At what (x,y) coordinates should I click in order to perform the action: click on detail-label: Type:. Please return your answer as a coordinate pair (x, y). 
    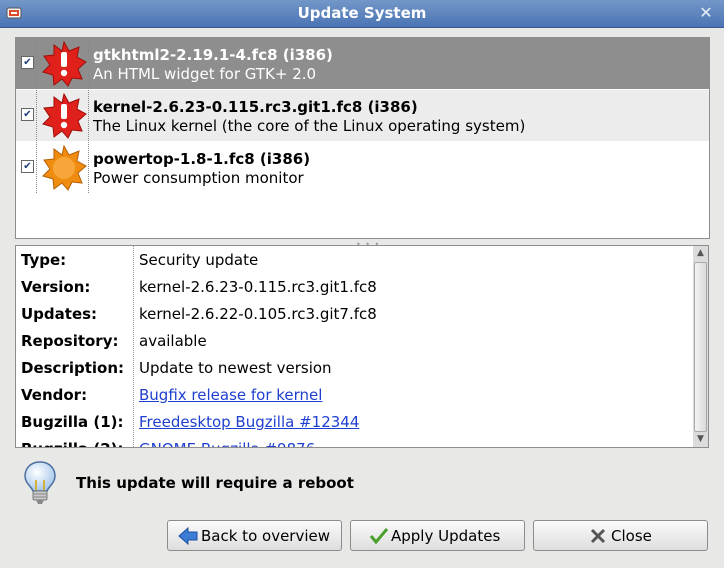
    Looking at the image, I should click on (44, 260).